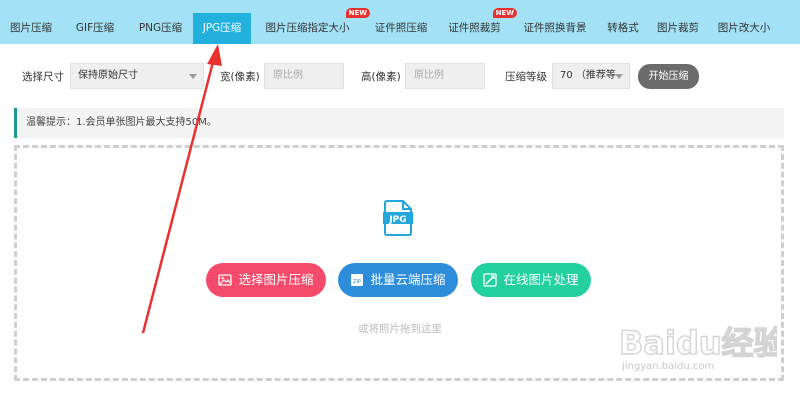  I want to click on tab-id-photo-compress: 证件照压缩, so click(401, 28).